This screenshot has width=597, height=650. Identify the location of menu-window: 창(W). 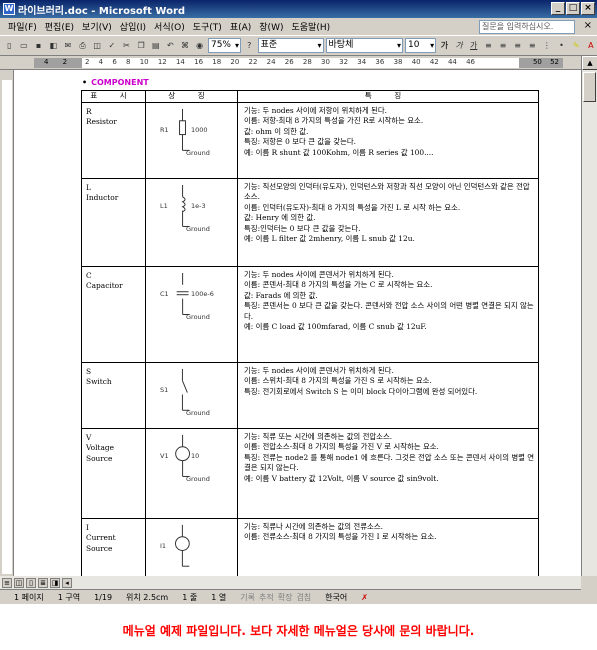
(271, 26).